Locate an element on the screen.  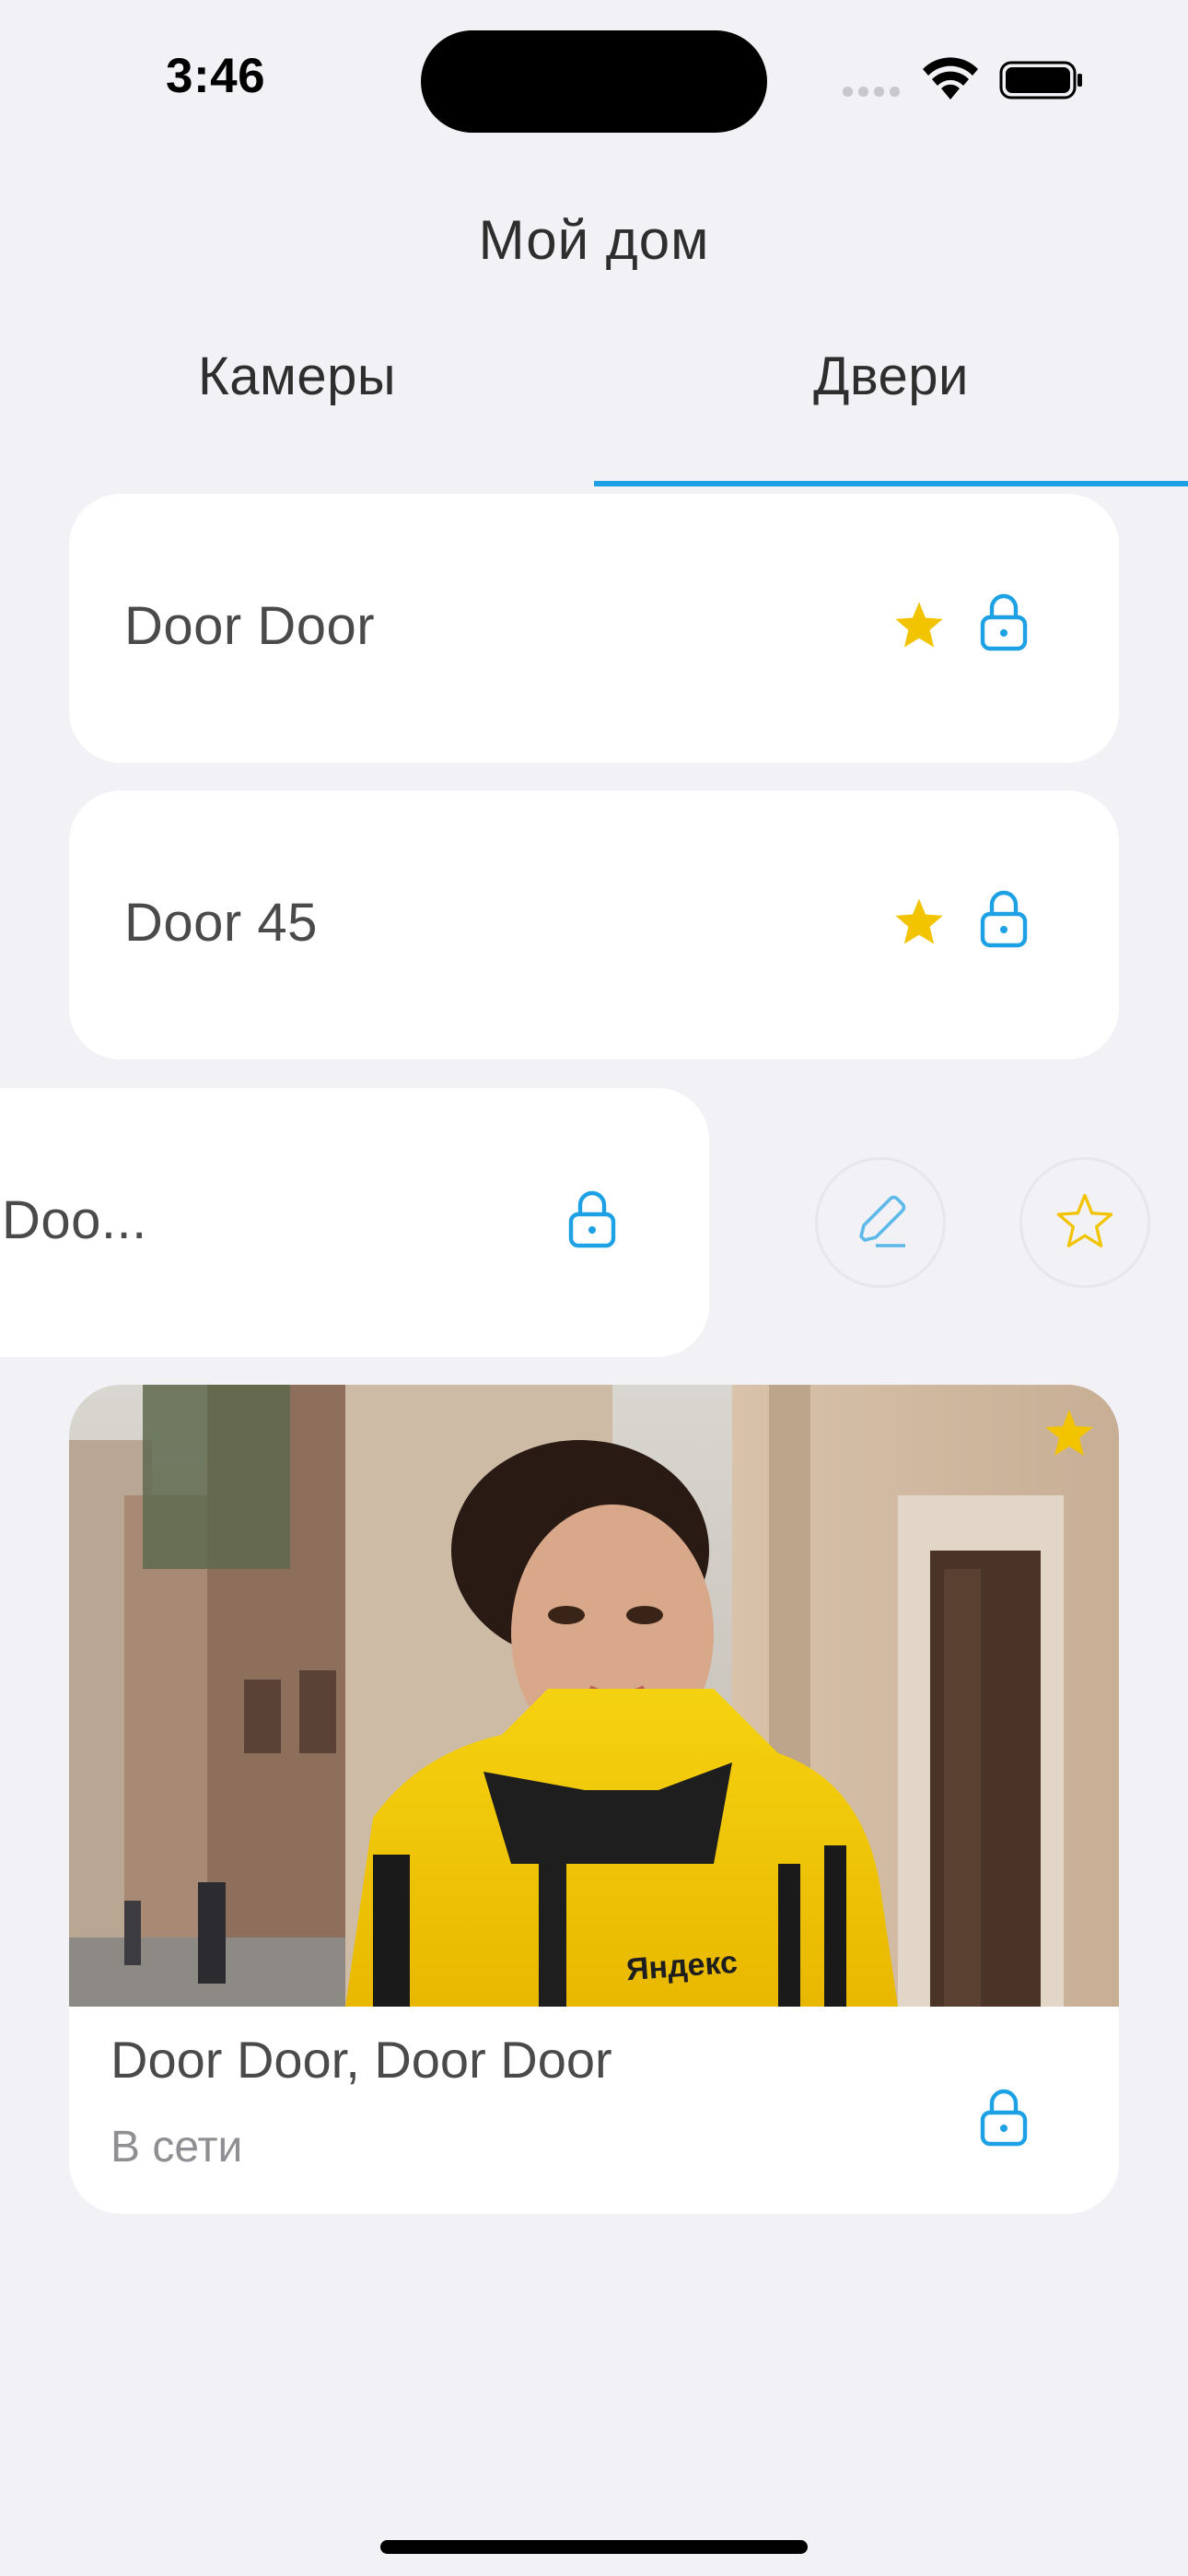
cellular-signal-icon is located at coordinates (874, 91).